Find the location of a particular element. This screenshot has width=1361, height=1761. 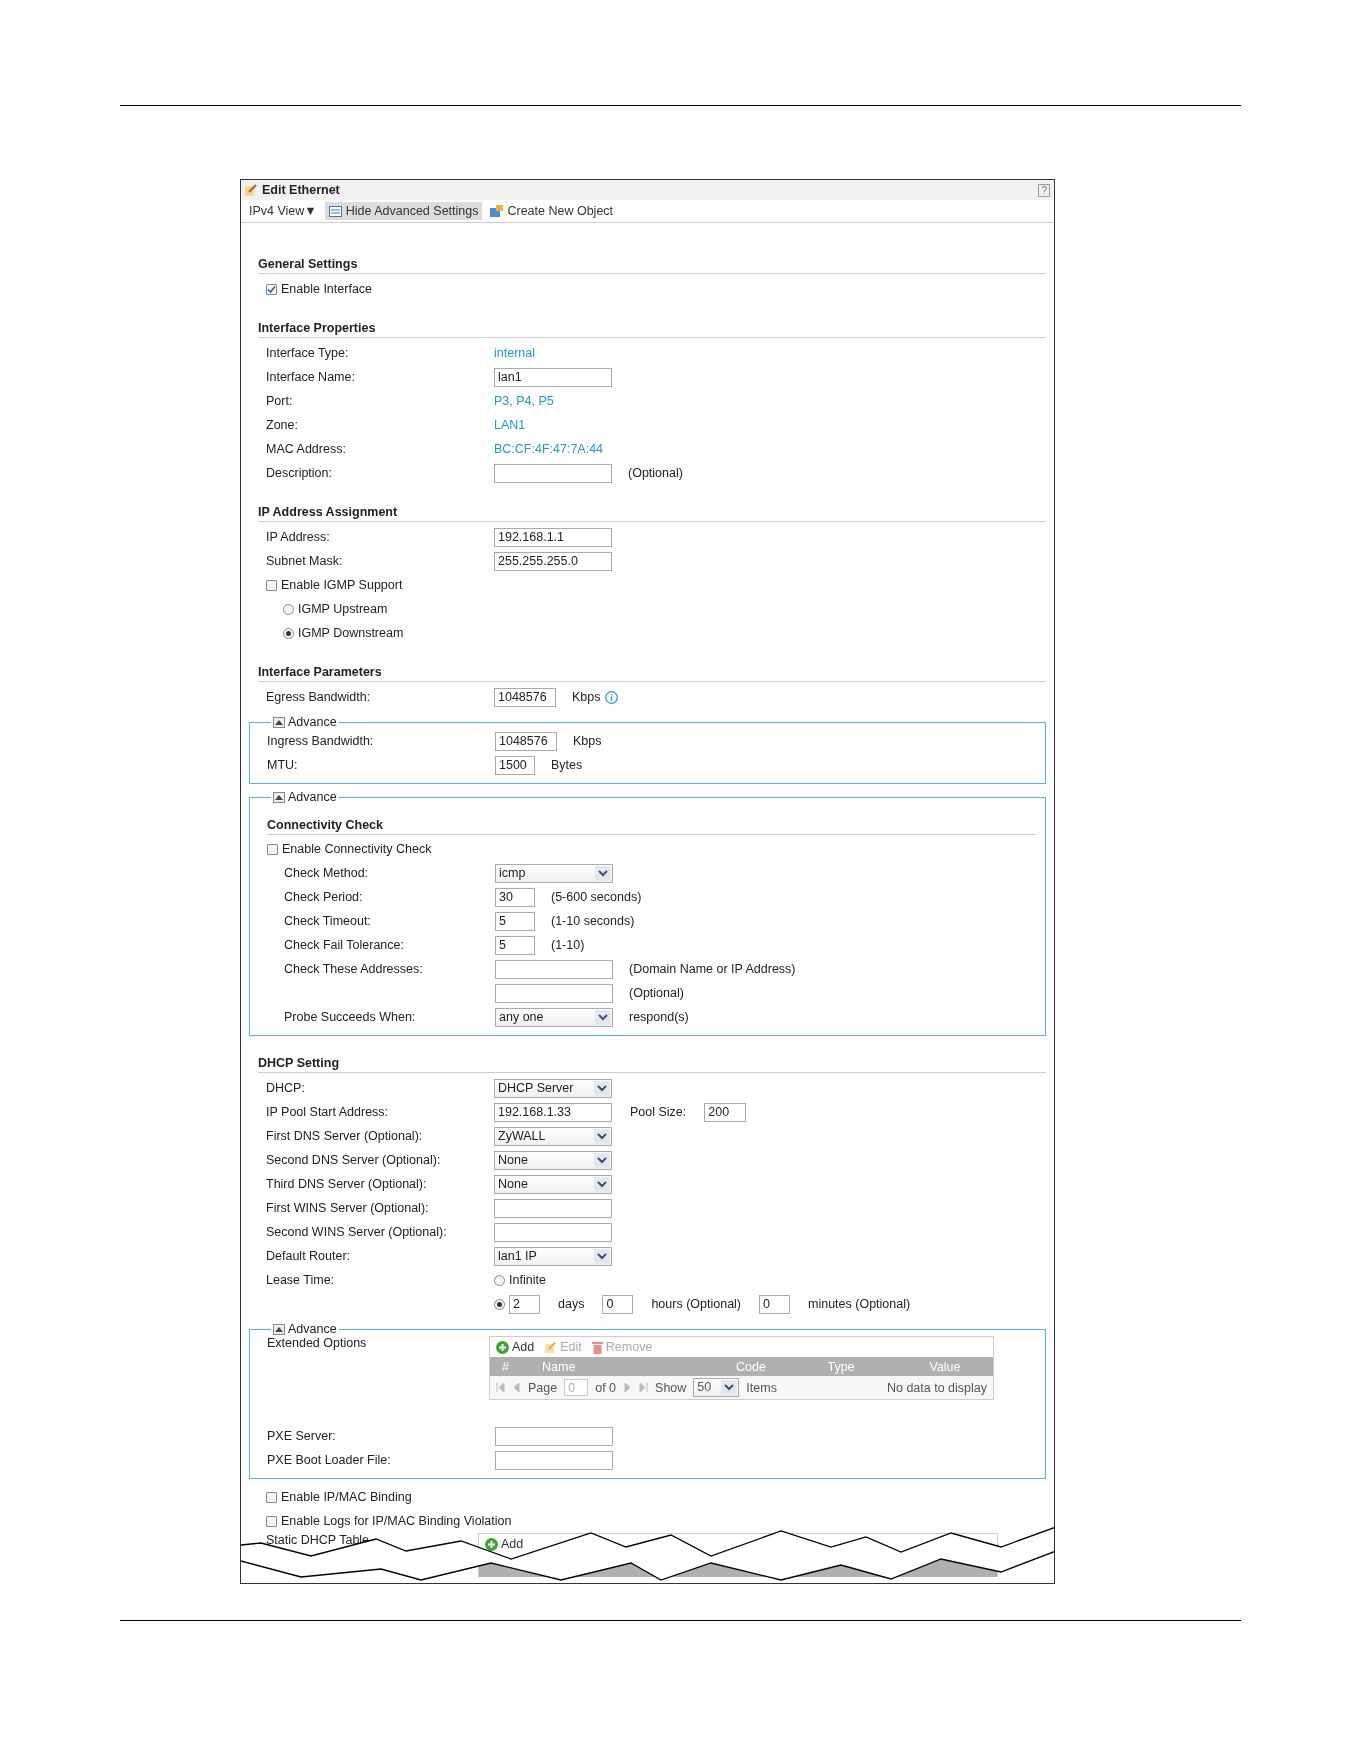

input-field: 1500 is located at coordinates (515, 765).